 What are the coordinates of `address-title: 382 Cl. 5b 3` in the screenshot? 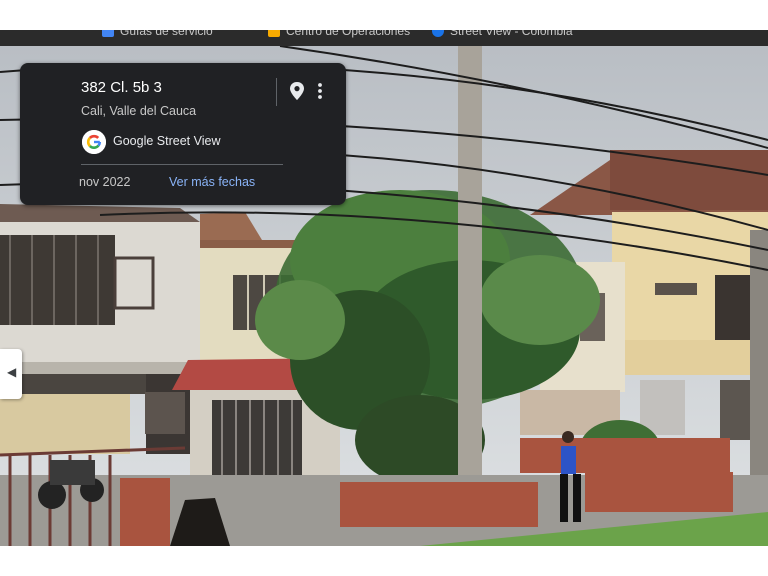 It's located at (121, 87).